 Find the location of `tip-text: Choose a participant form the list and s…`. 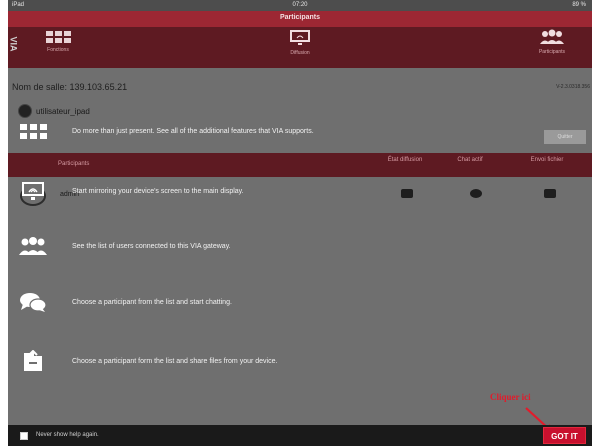

tip-text: Choose a participant form the list and s… is located at coordinates (175, 361).